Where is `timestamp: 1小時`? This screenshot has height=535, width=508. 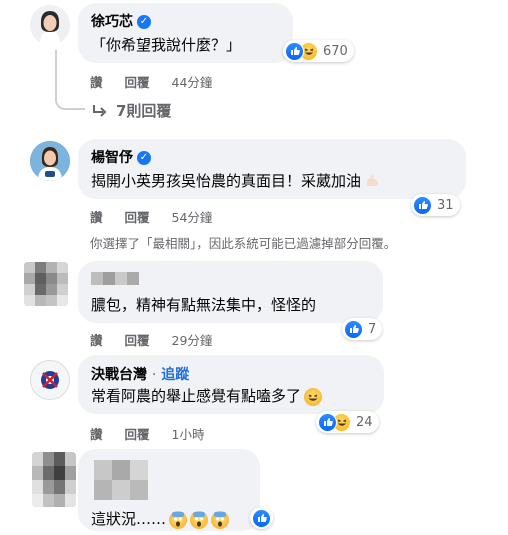
timestamp: 1小時 is located at coordinates (188, 433).